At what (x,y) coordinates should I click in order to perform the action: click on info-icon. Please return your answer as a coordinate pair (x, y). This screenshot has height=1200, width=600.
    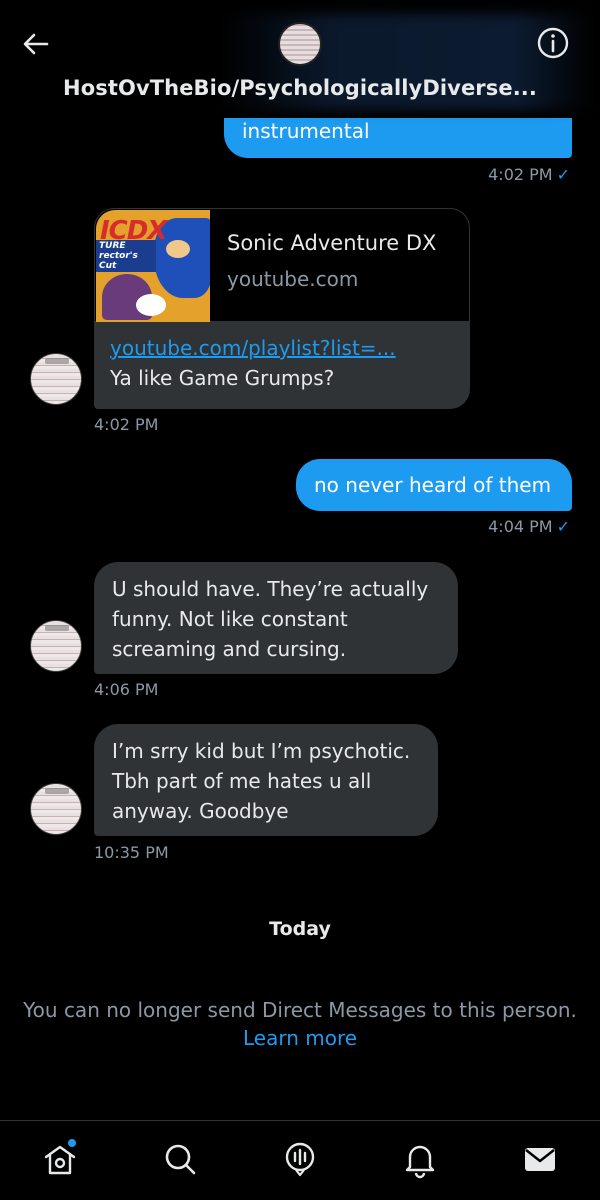
    Looking at the image, I should click on (553, 43).